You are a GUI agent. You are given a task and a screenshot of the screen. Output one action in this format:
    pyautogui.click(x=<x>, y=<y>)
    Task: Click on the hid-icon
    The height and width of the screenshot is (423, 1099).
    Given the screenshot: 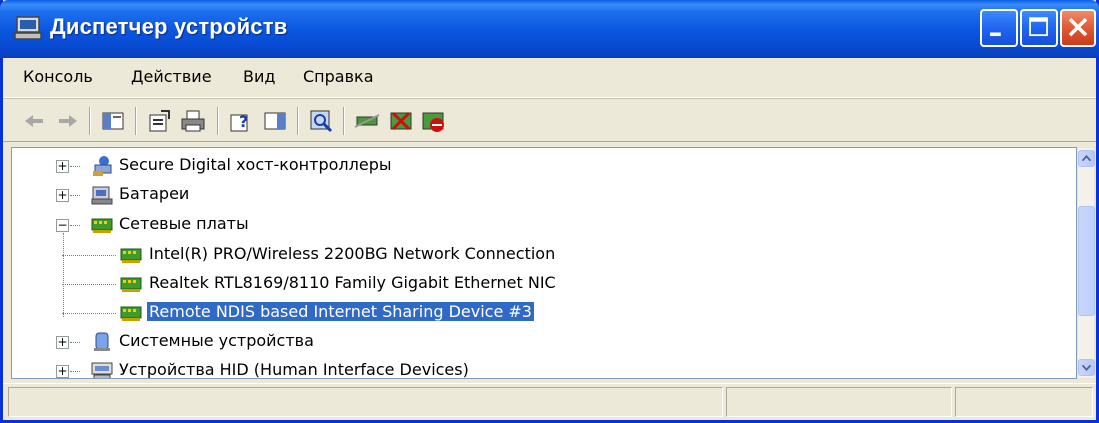 What is the action you would take?
    pyautogui.click(x=102, y=369)
    